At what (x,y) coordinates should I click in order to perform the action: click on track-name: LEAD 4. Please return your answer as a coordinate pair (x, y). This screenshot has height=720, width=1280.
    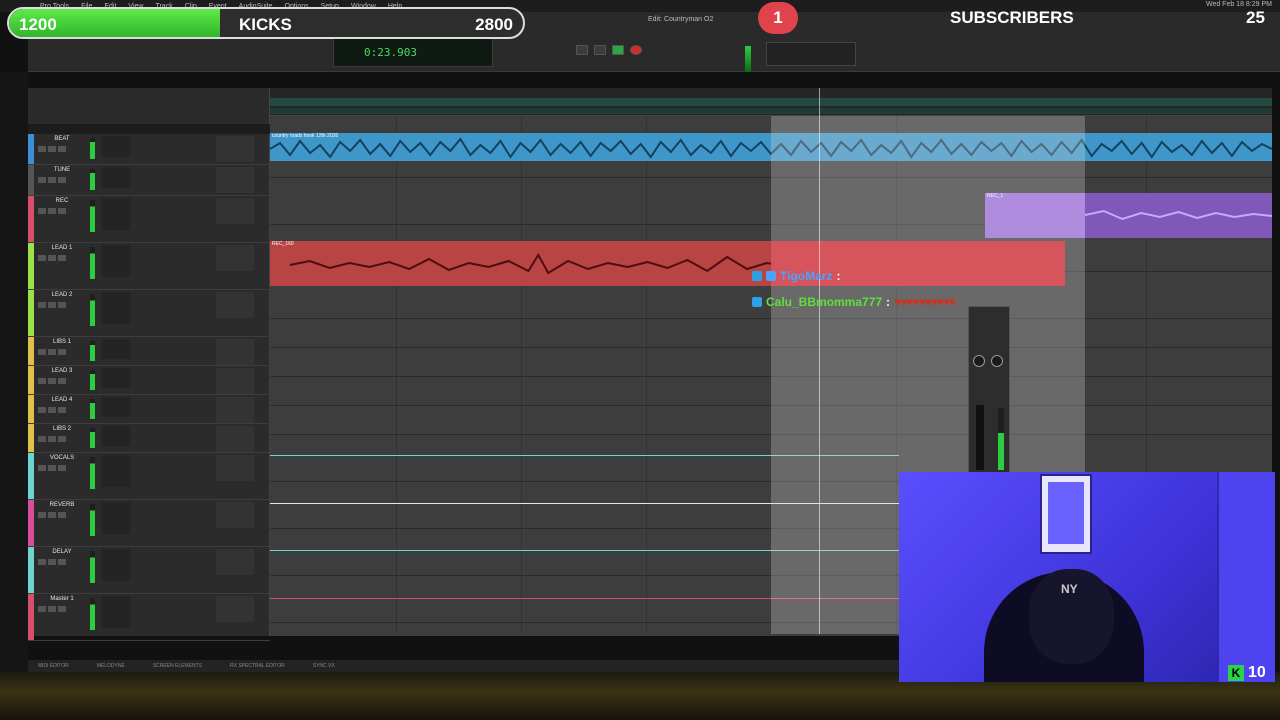
    Looking at the image, I should click on (62, 400).